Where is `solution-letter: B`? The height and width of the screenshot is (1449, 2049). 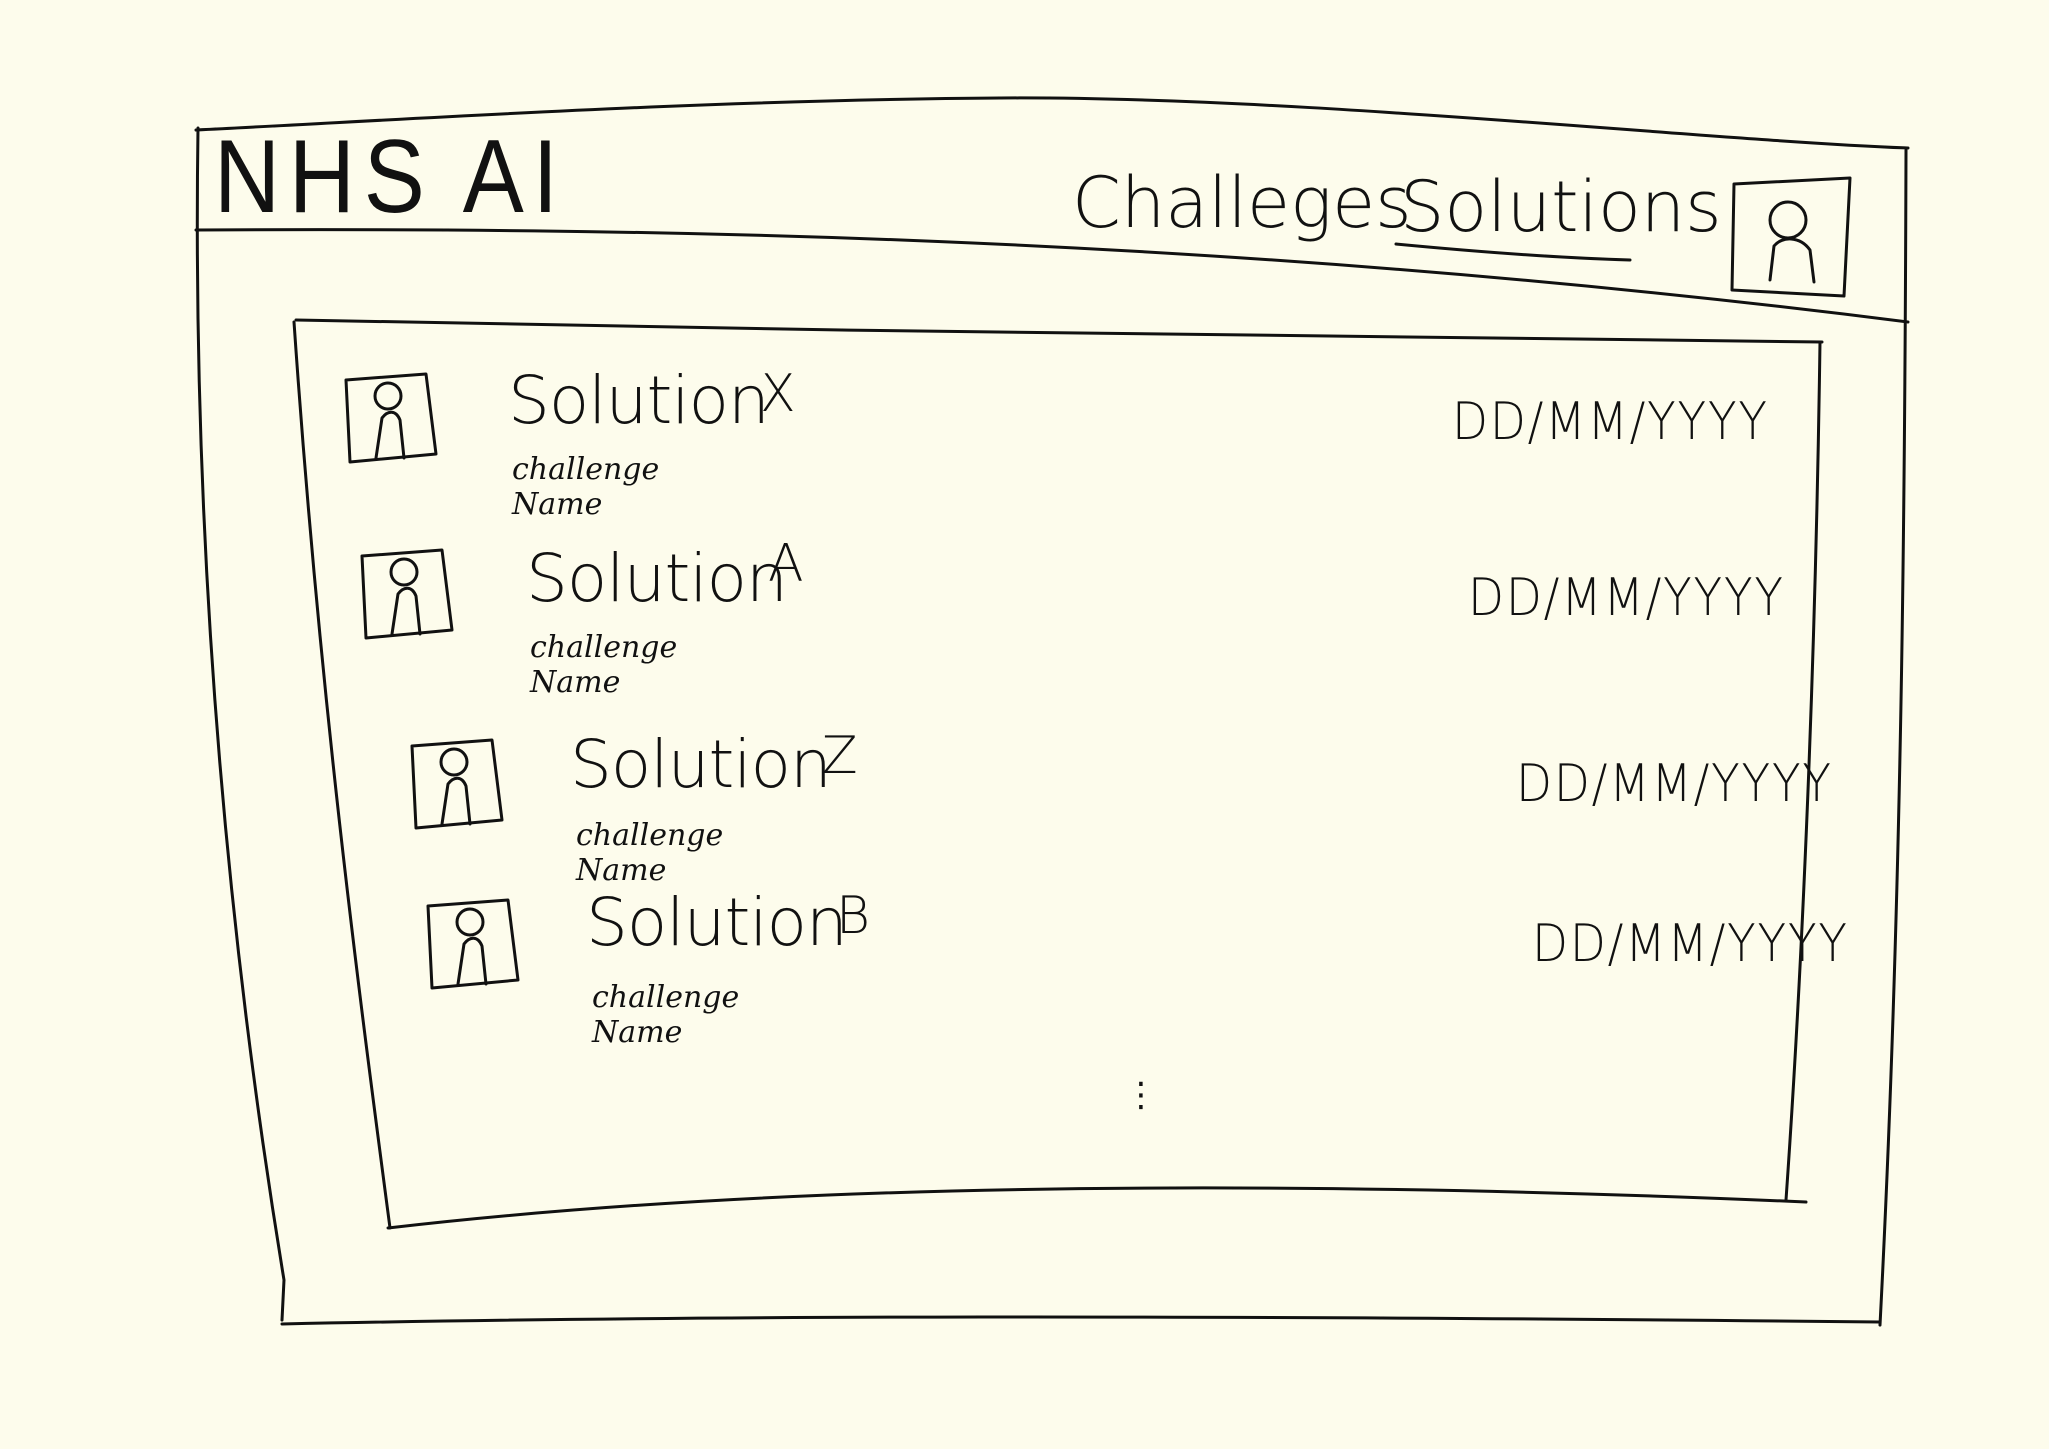 solution-letter: B is located at coordinates (853, 916).